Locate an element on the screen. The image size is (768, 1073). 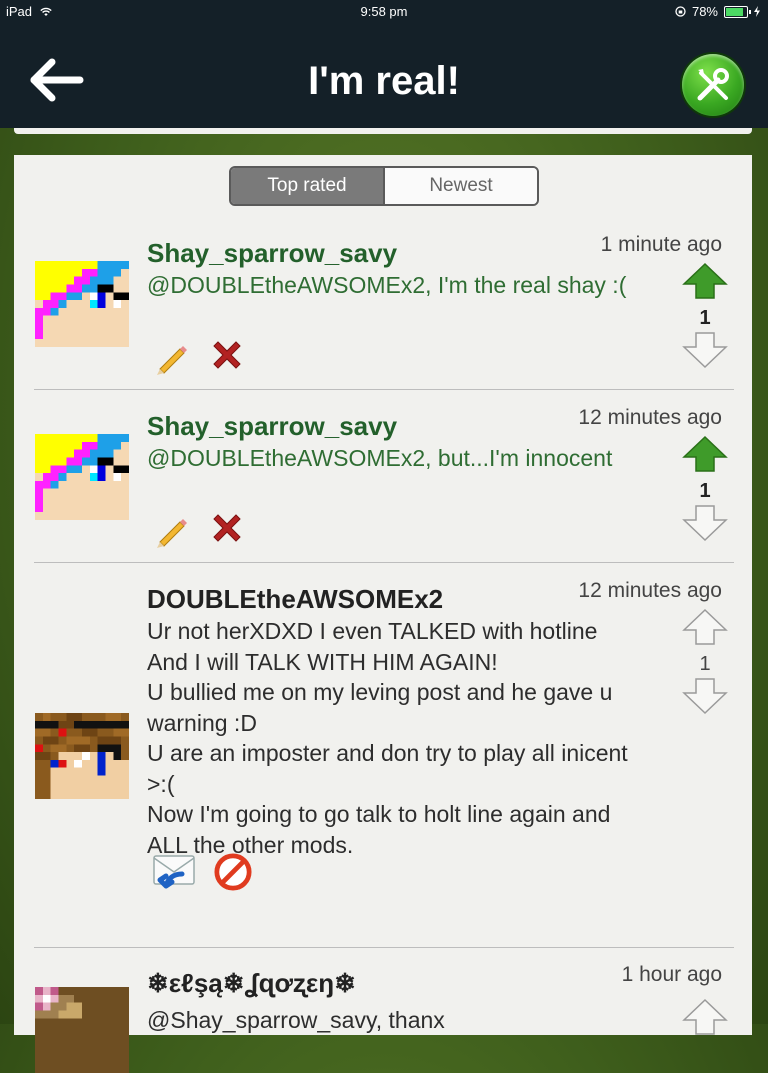
vote-control is located at coordinates (705, 1019).